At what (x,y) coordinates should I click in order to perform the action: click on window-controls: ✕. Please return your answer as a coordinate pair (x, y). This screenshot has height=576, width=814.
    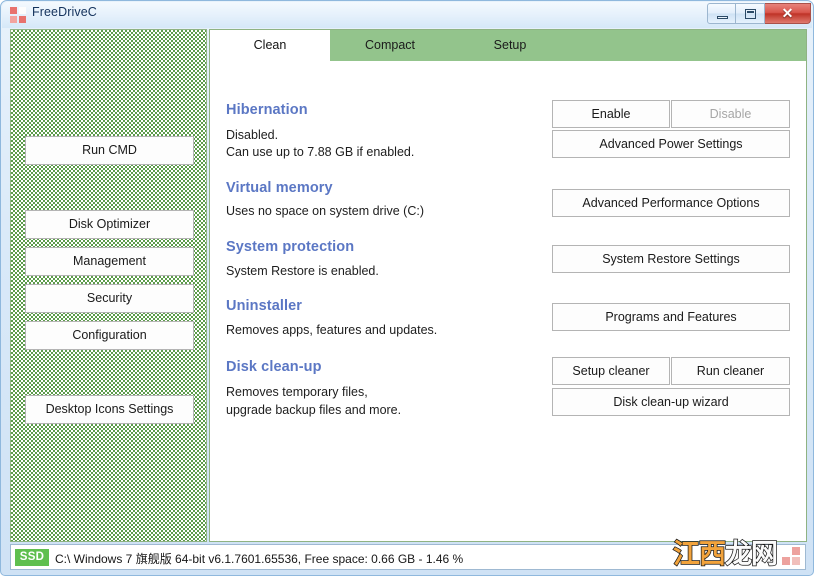
    Looking at the image, I should click on (759, 13).